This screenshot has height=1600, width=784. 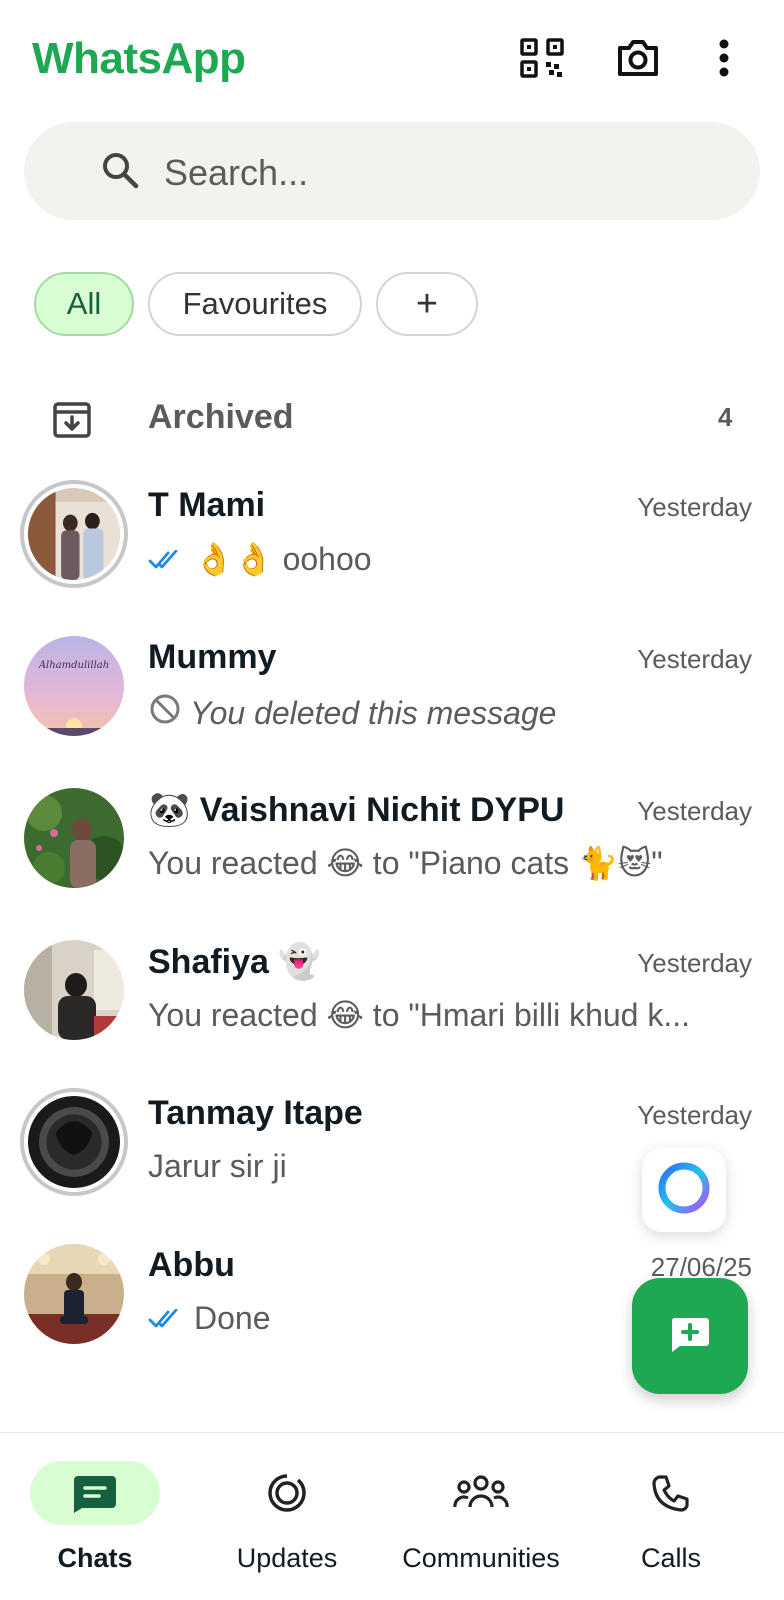 I want to click on app-title: WhatsApp, so click(x=139, y=58).